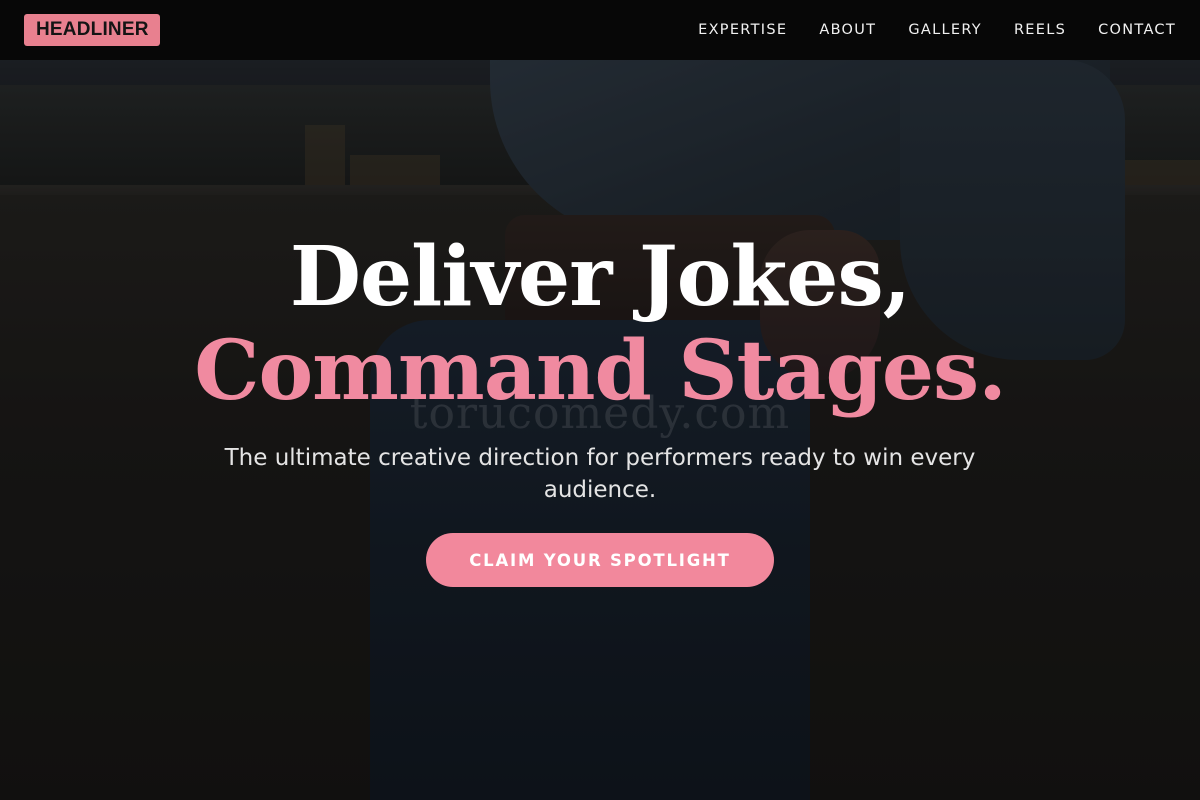  I want to click on nav-item-contact: CONTACT, so click(1137, 30).